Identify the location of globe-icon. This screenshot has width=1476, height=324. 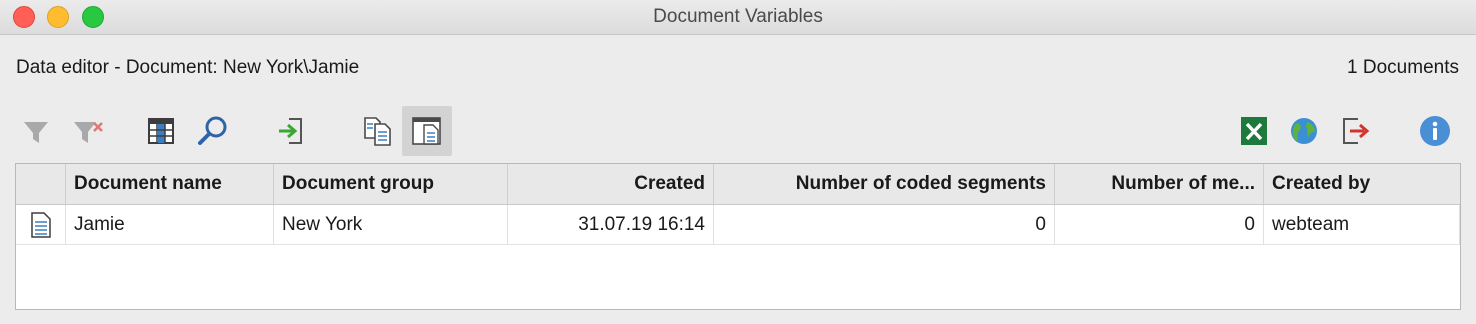
(1304, 131).